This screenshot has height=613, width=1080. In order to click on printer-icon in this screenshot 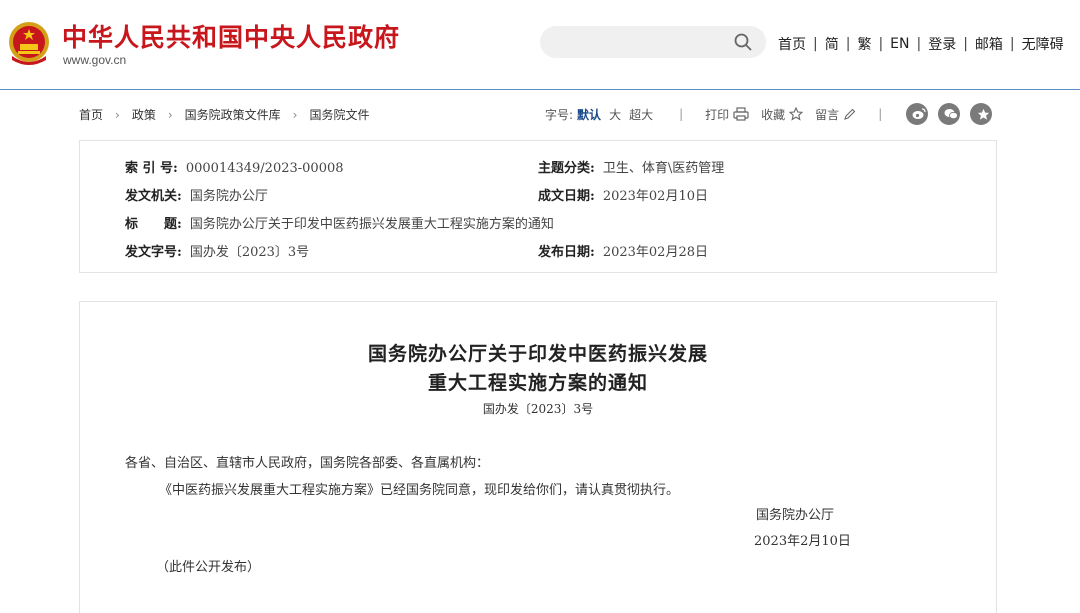, I will do `click(741, 114)`.